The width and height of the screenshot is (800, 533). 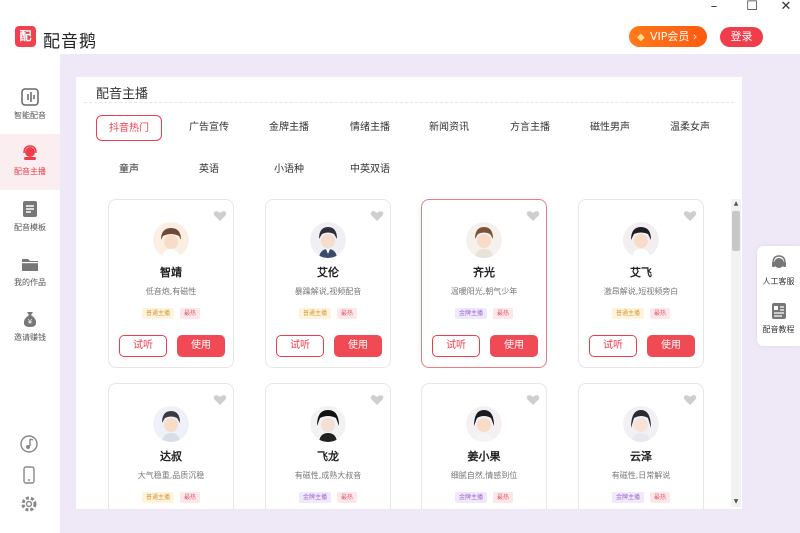 I want to click on tab-dialect: 方言主播, so click(x=530, y=128).